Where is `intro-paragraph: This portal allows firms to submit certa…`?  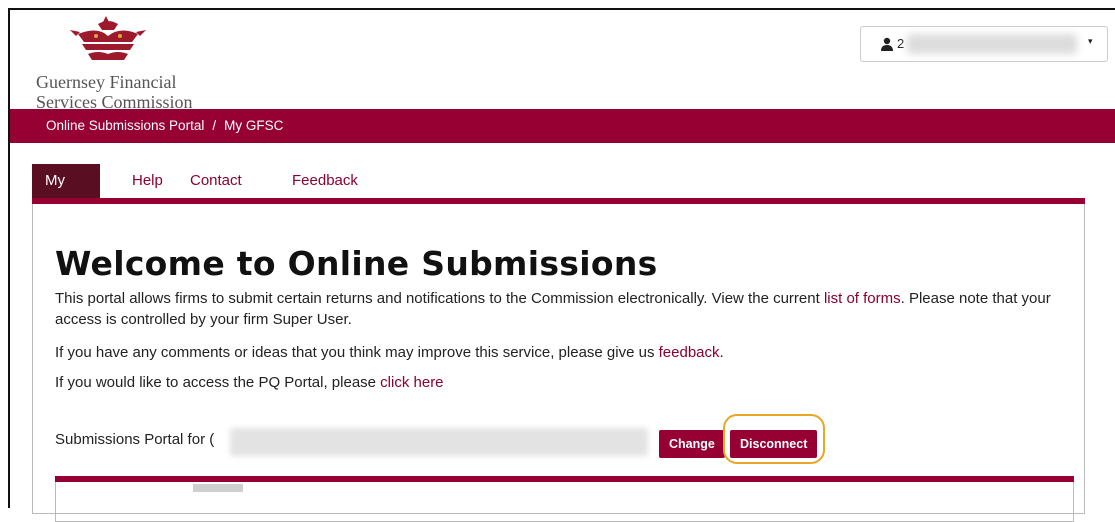 intro-paragraph: This portal allows firms to submit certa… is located at coordinates (565, 309).